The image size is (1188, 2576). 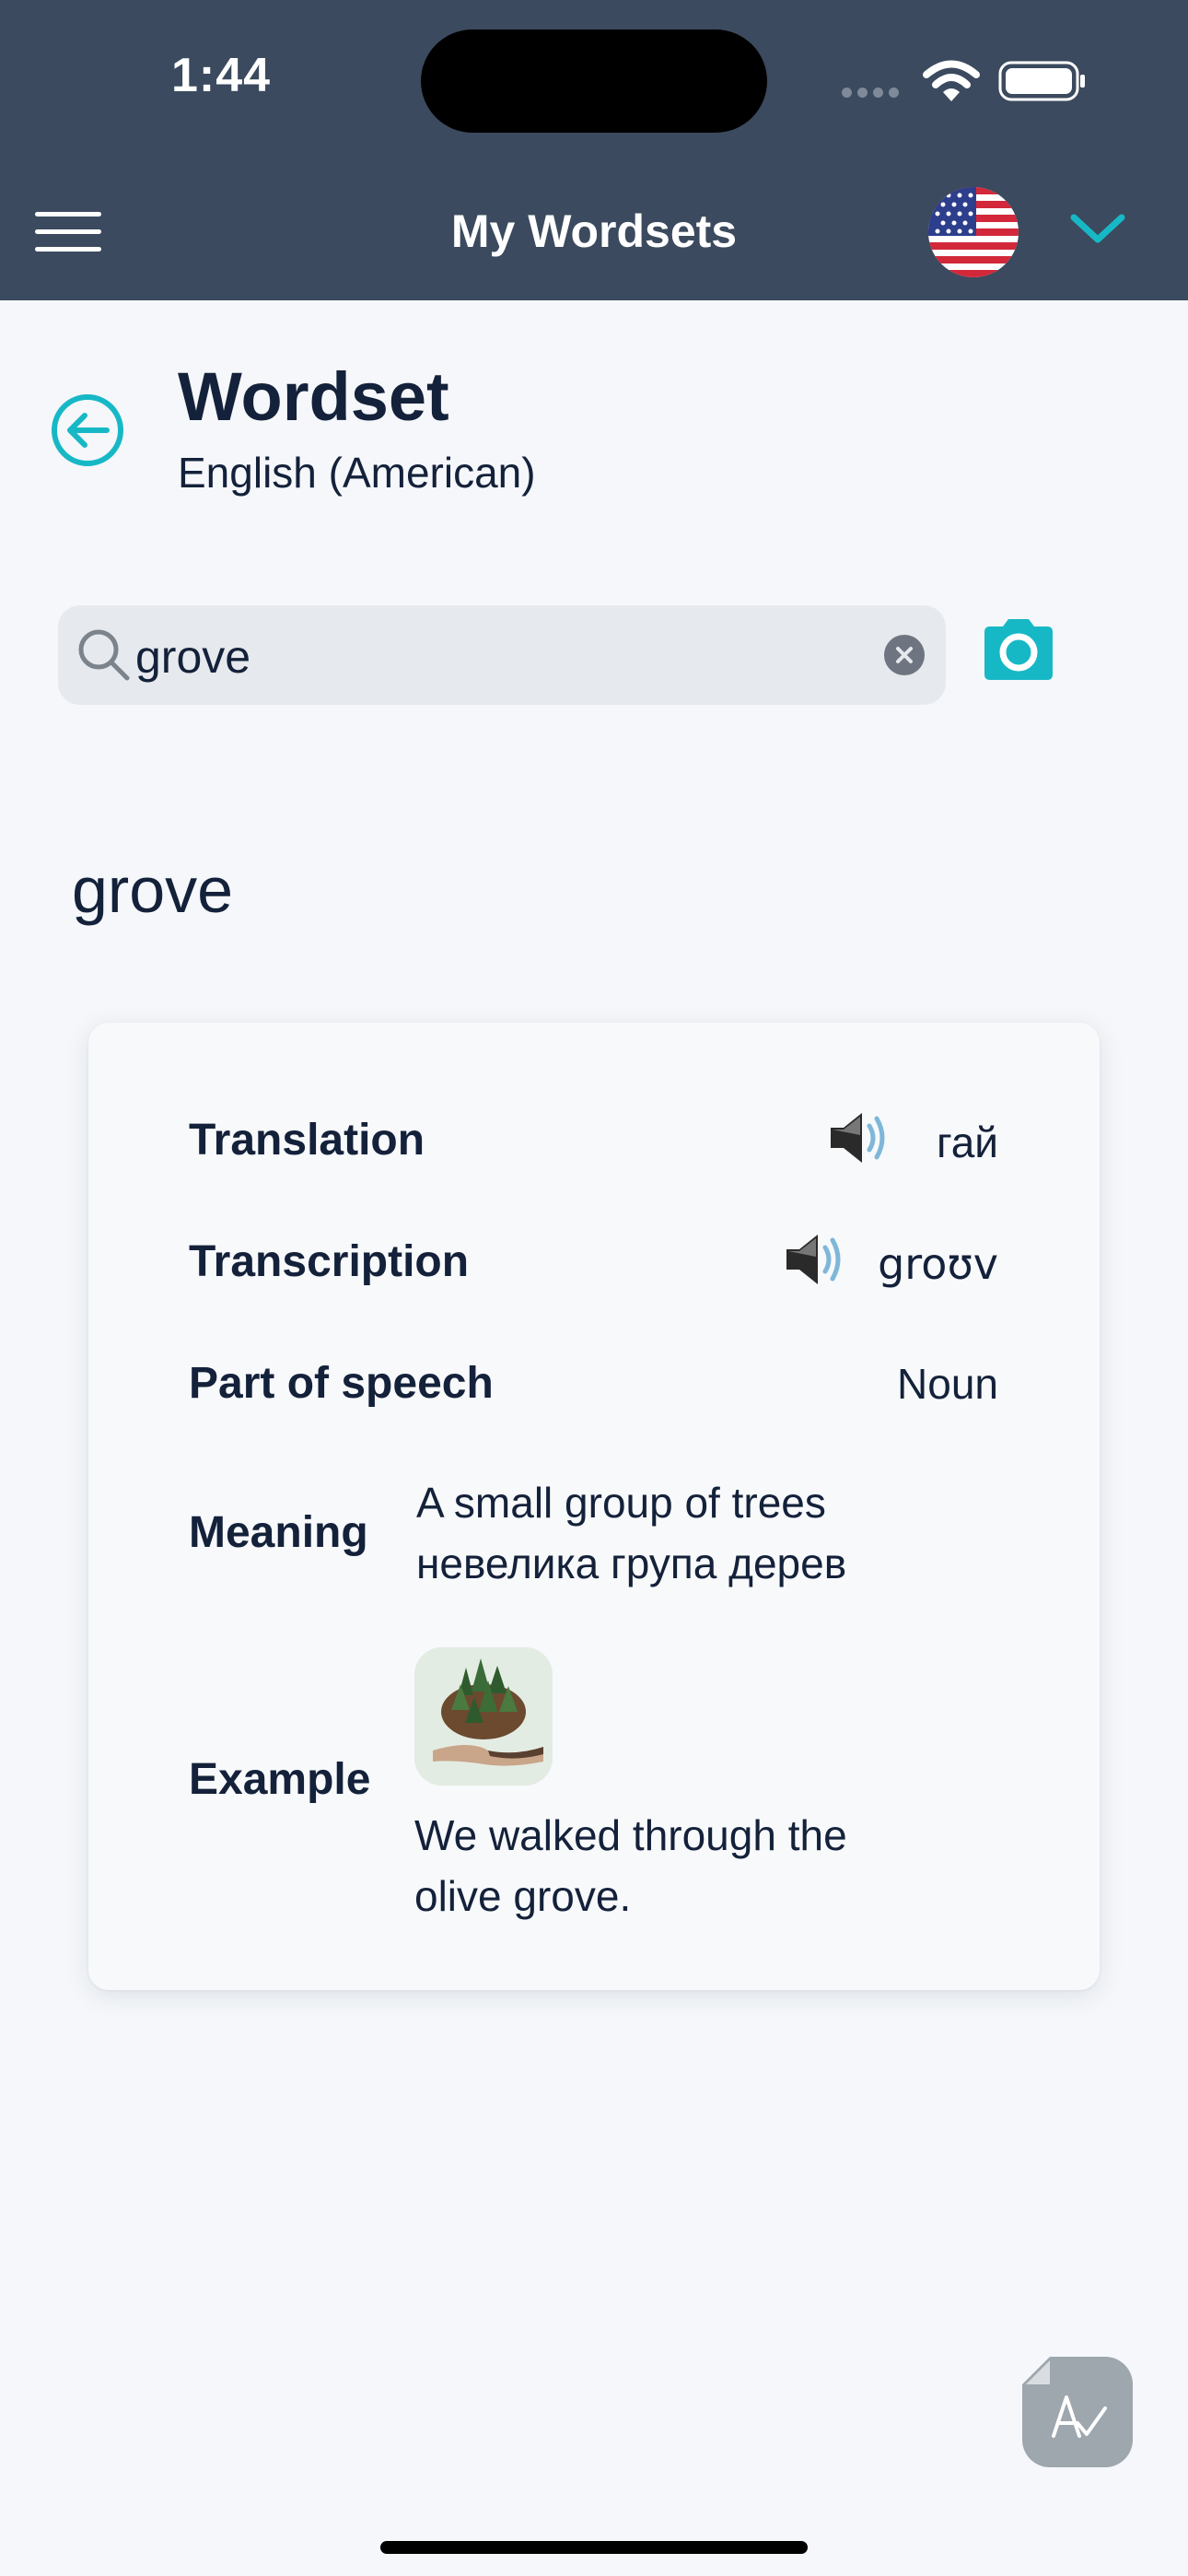 I want to click on search-field: grove, so click(x=502, y=655).